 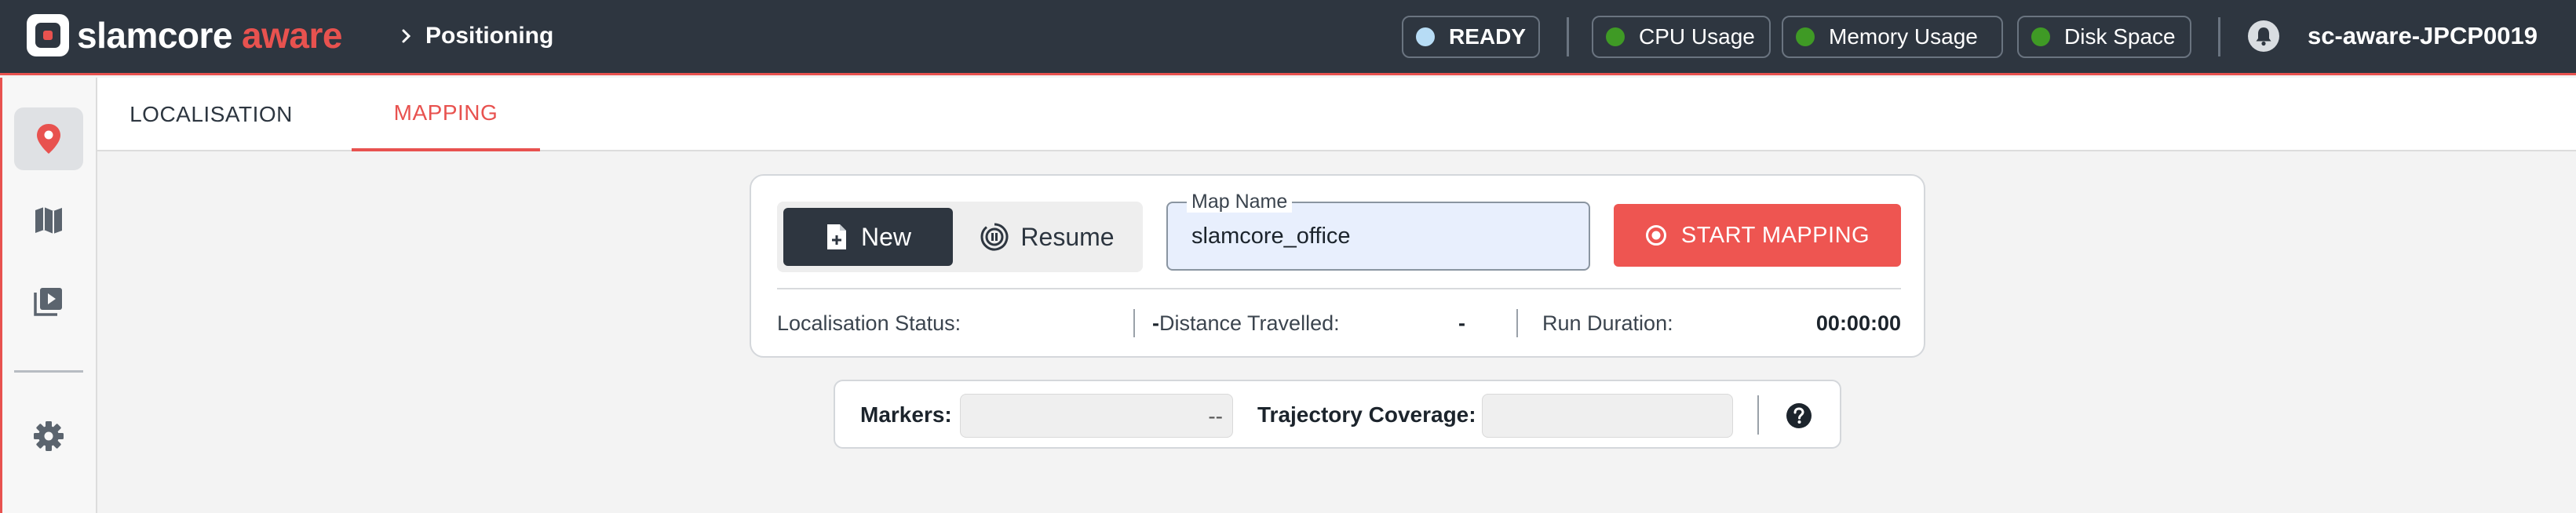 I want to click on distance-travelled-value: -, so click(x=1461, y=323).